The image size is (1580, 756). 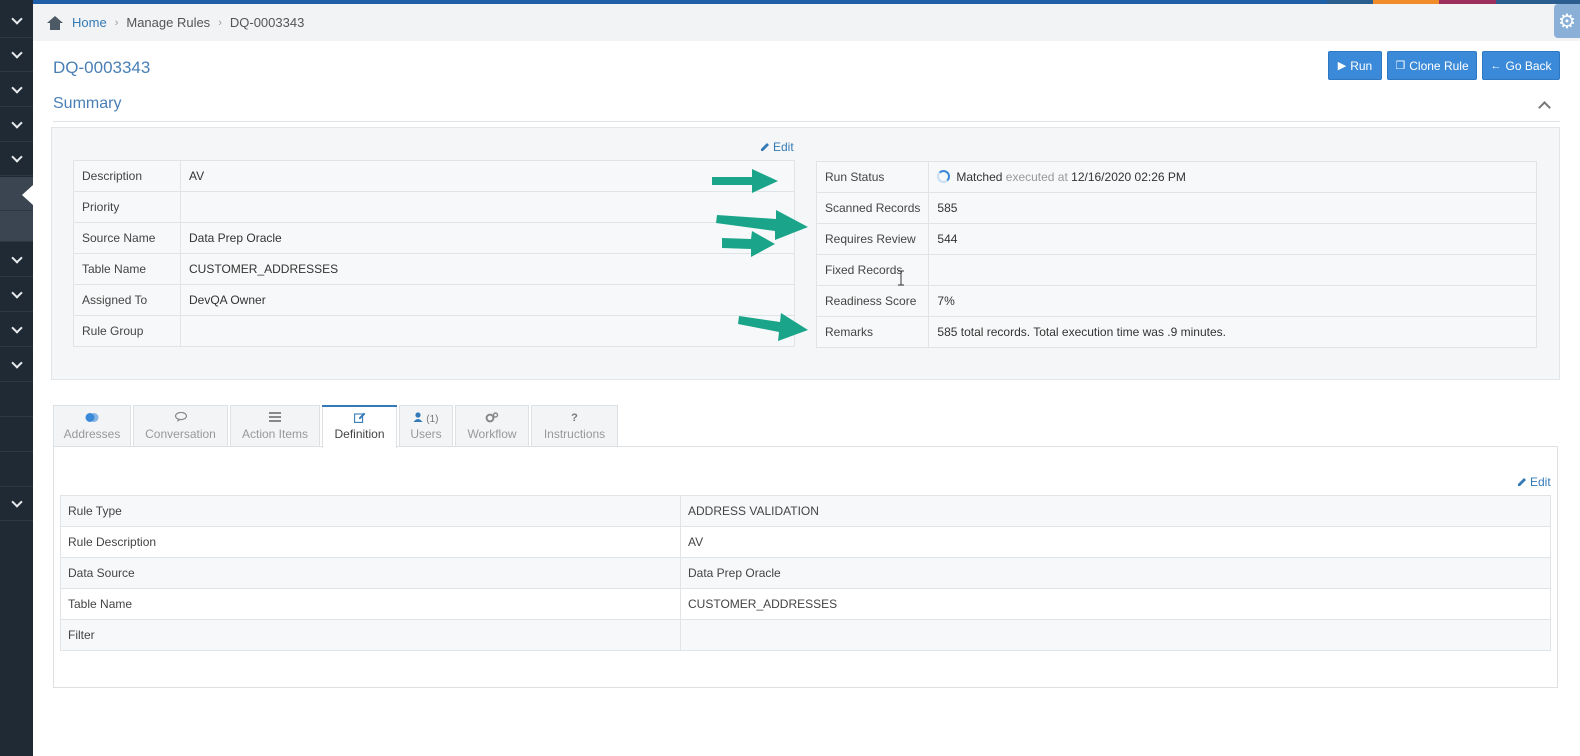 What do you see at coordinates (87, 104) in the screenshot?
I see `summary-section-title: Summary` at bounding box center [87, 104].